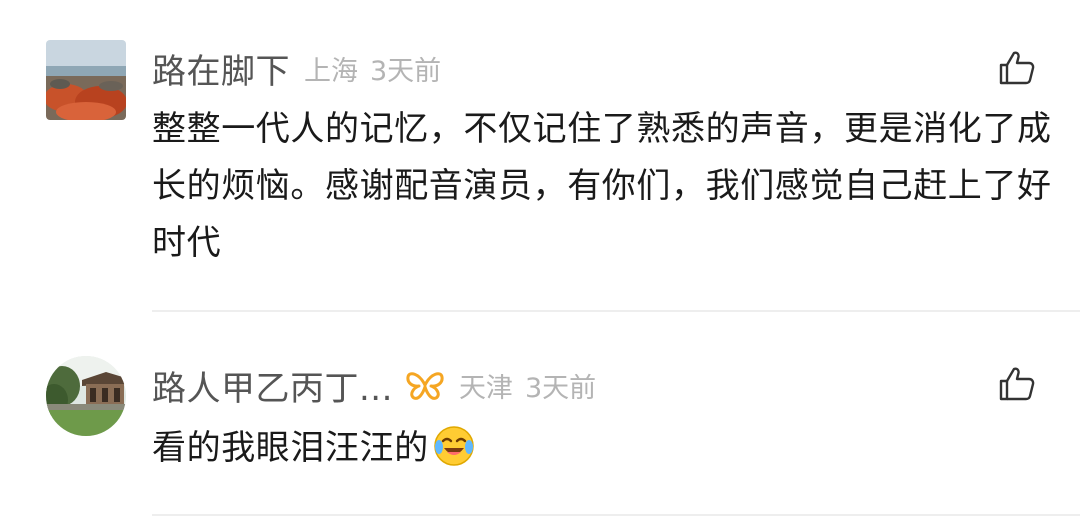  I want to click on landscape-photo-avatar, so click(86, 80).